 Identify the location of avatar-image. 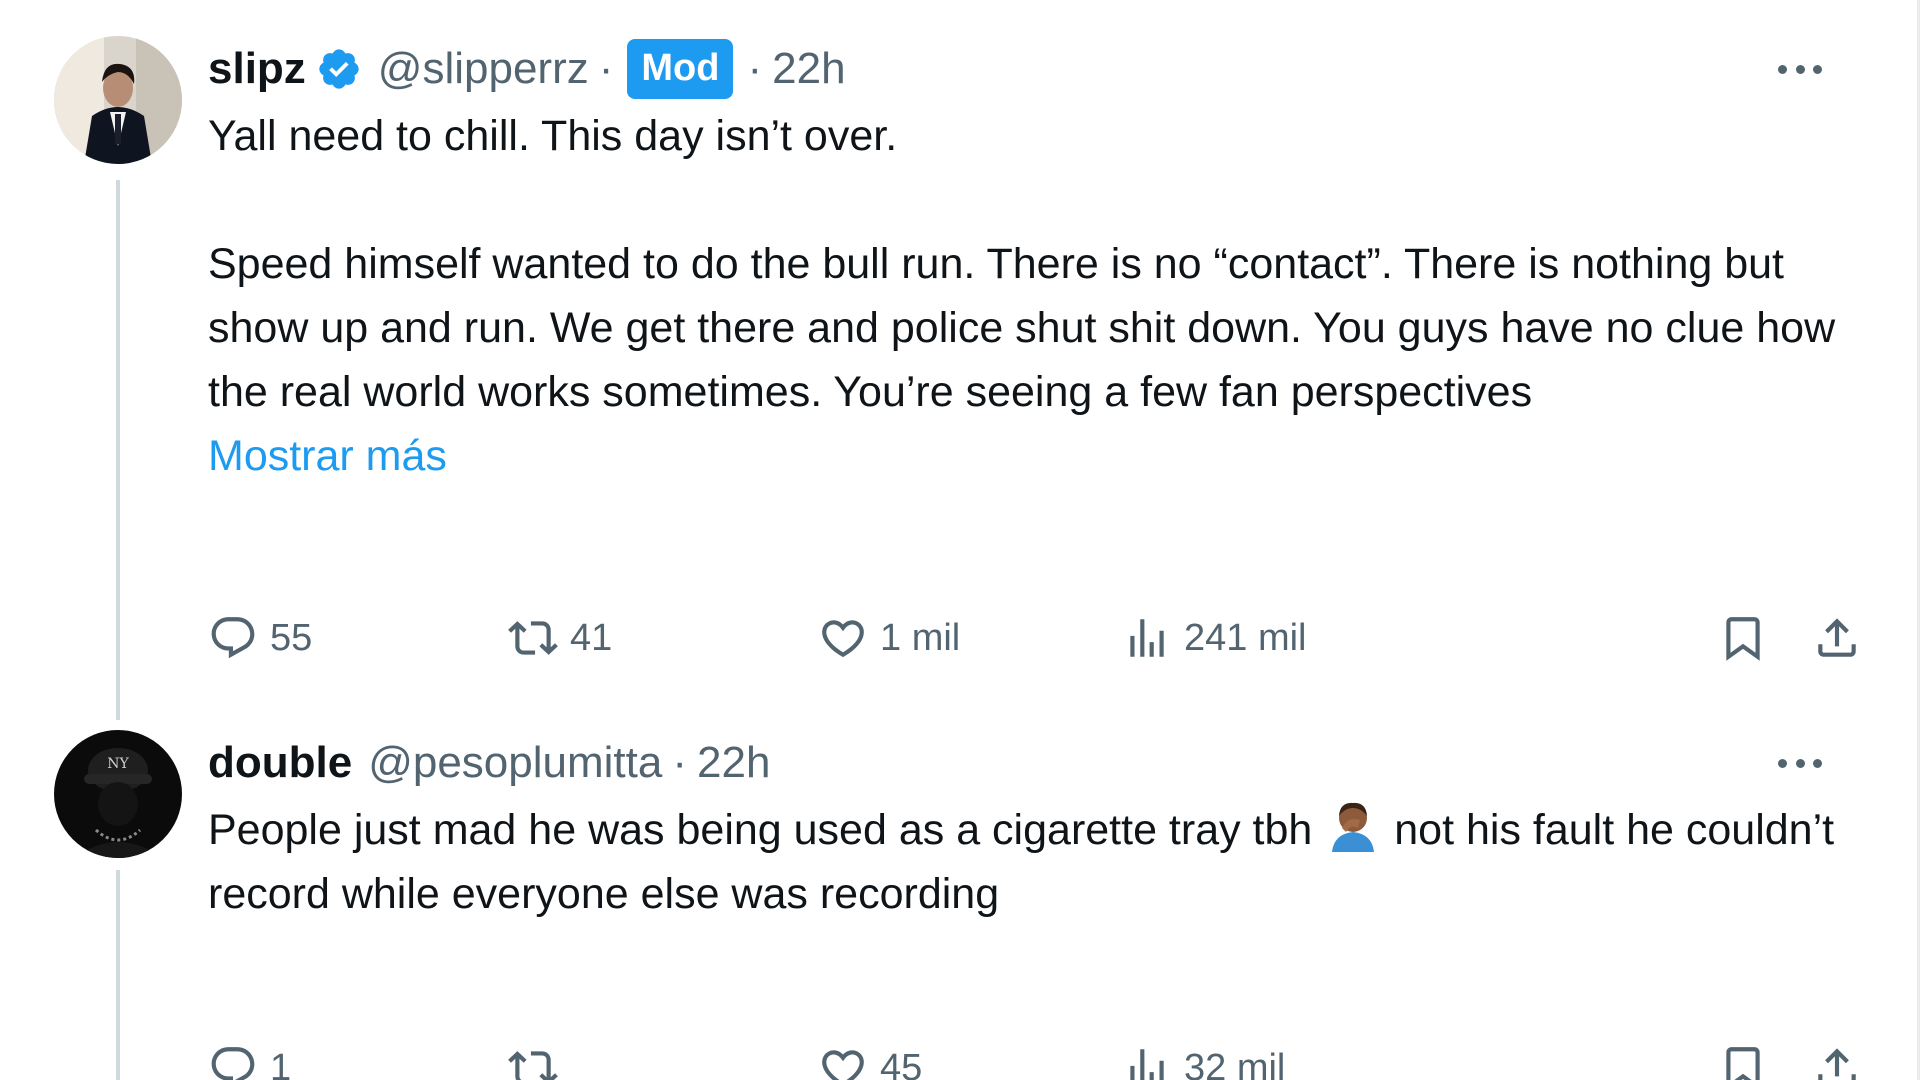
(118, 100).